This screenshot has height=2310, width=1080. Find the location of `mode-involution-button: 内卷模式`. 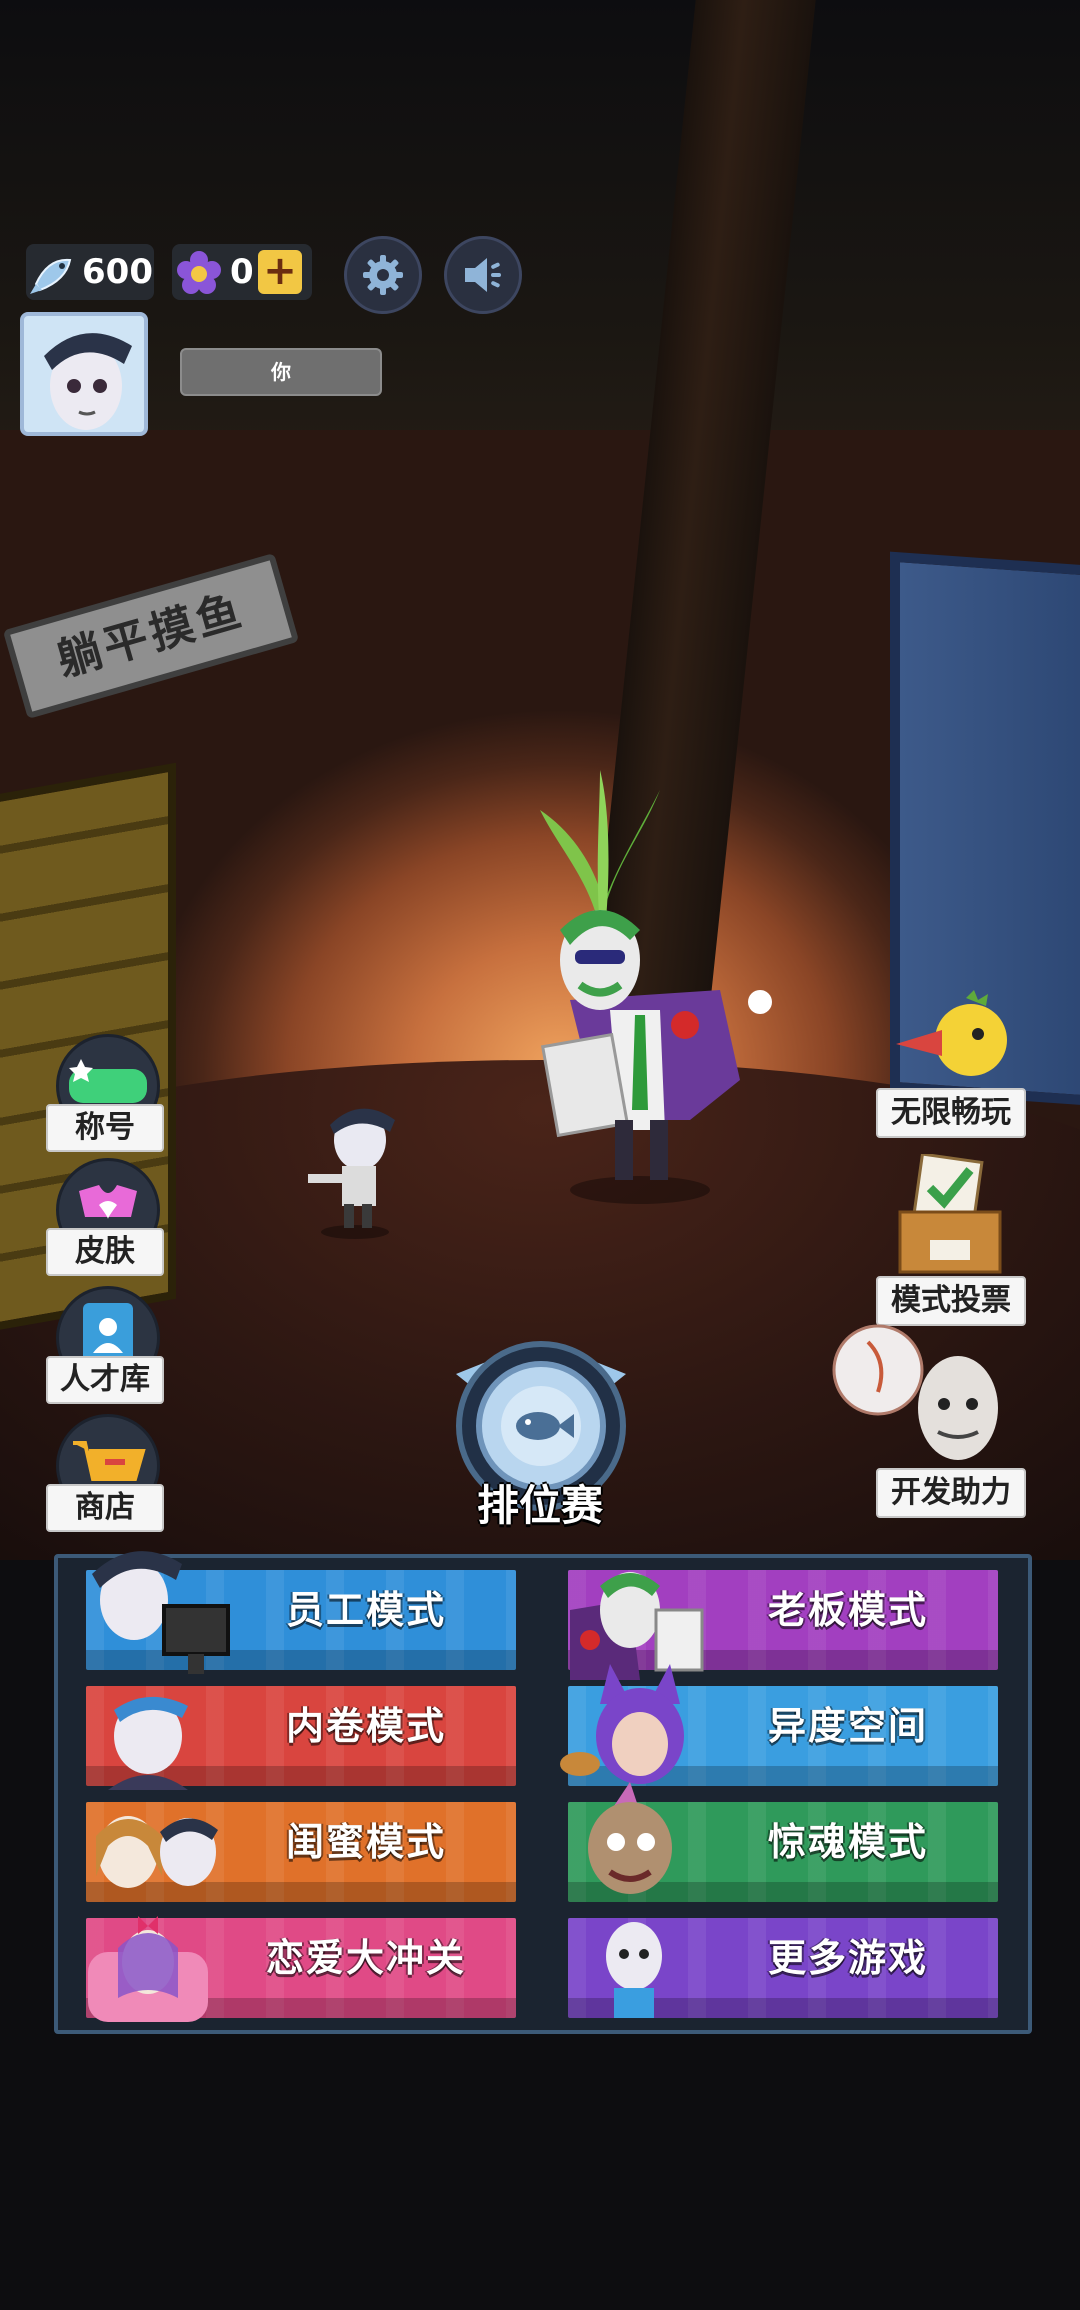

mode-involution-button: 内卷模式 is located at coordinates (301, 1738).